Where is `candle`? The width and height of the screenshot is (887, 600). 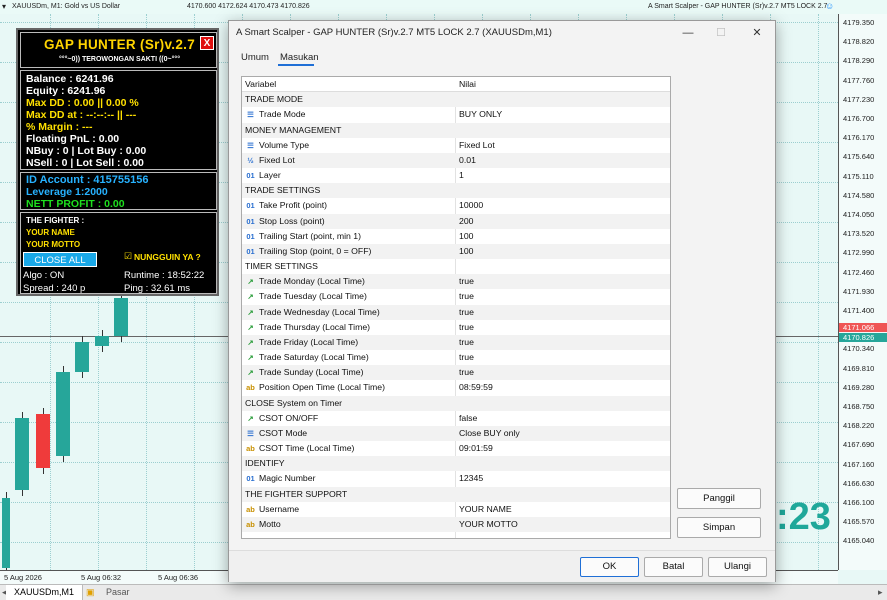
candle is located at coordinates (82, 357).